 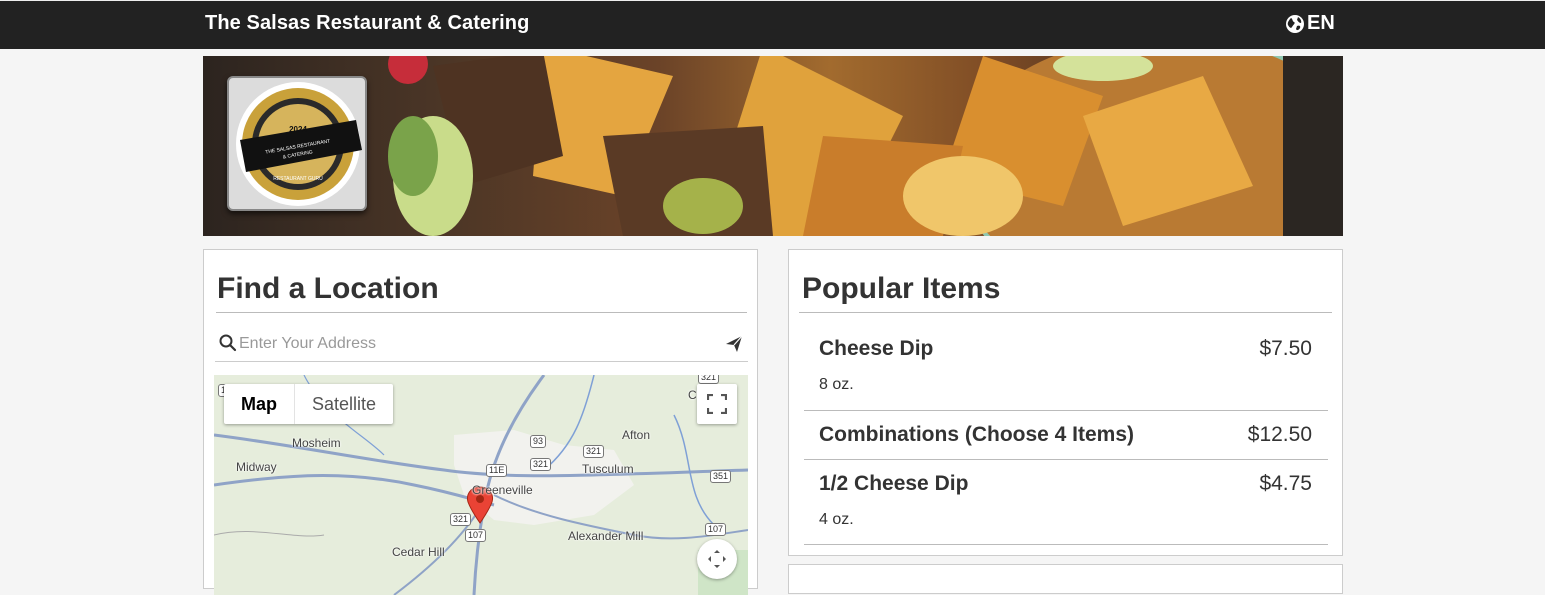 I want to click on map-type-toggle: Map Satellite, so click(x=309, y=404).